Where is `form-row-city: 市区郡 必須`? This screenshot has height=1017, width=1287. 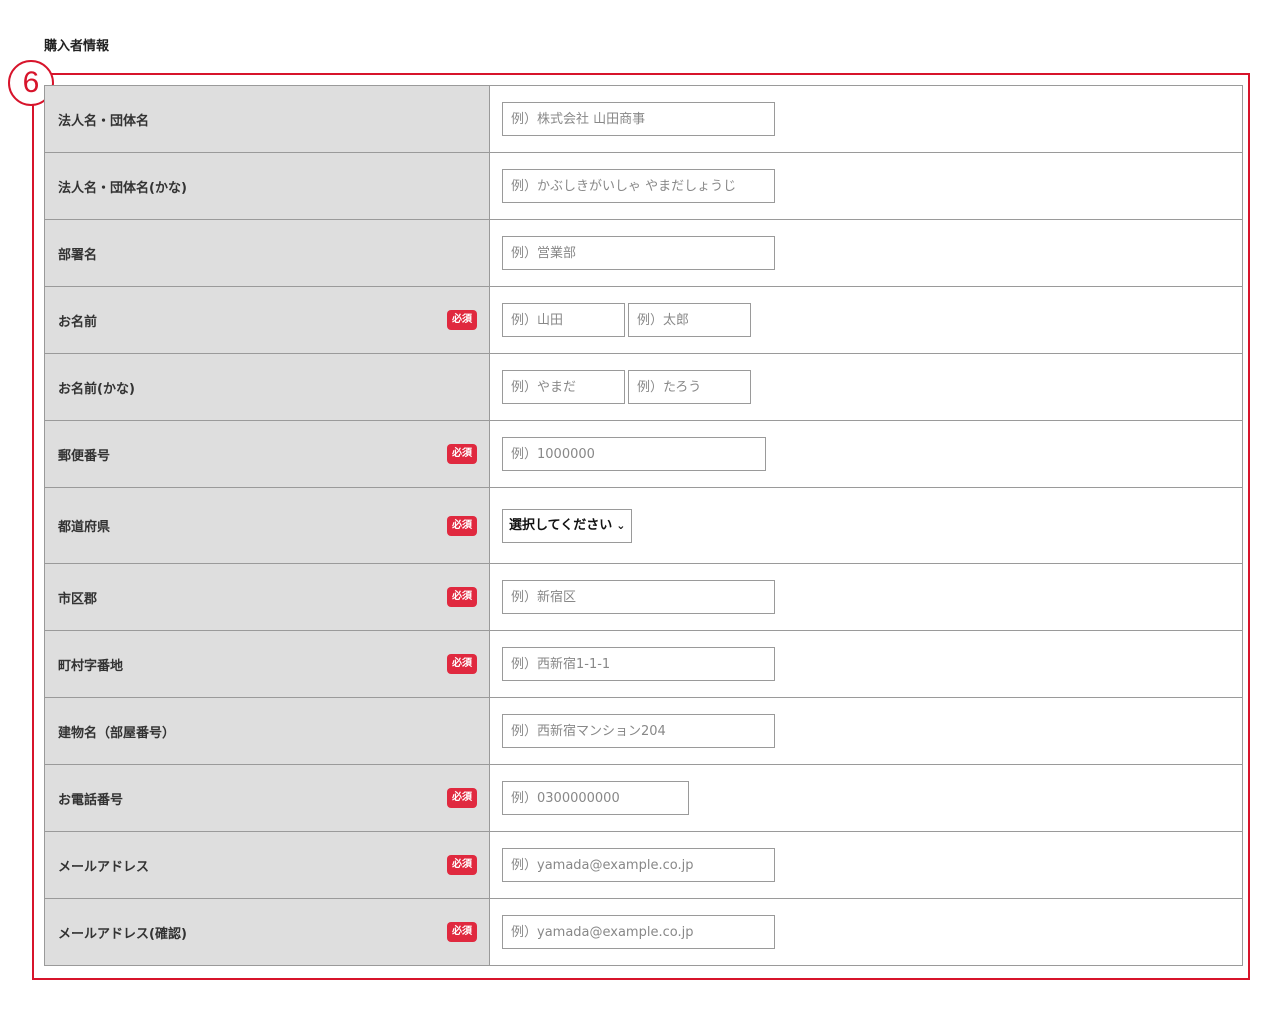
form-row-city: 市区郡 必須 is located at coordinates (643, 597).